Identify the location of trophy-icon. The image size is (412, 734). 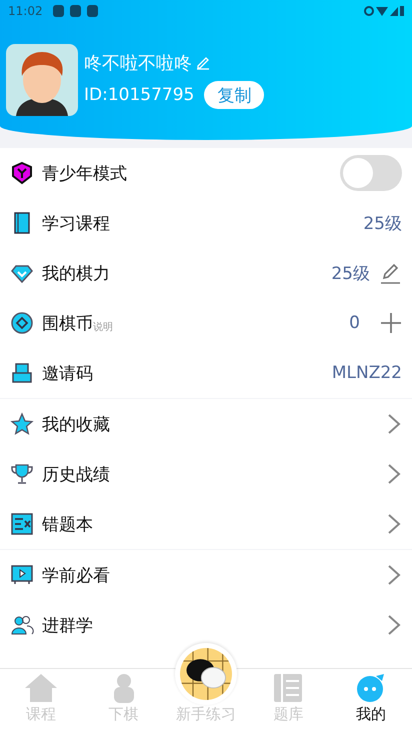
(22, 474).